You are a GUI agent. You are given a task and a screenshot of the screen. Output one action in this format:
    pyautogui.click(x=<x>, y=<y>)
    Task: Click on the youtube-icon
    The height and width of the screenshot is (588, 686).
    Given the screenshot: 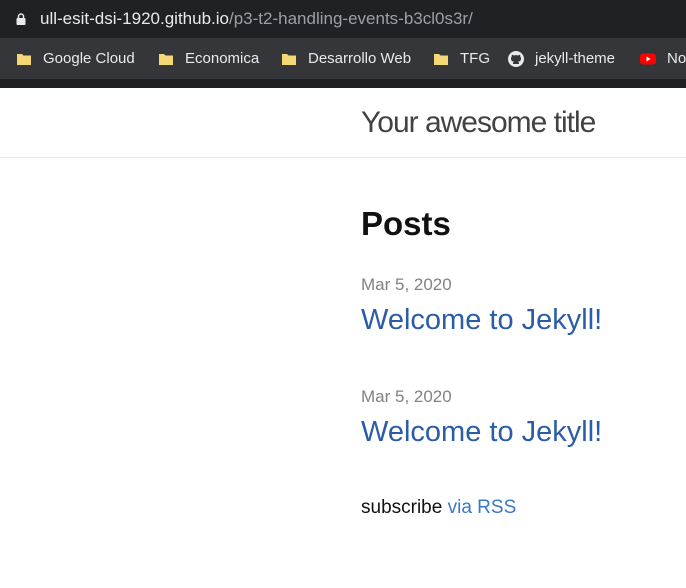 What is the action you would take?
    pyautogui.click(x=648, y=58)
    